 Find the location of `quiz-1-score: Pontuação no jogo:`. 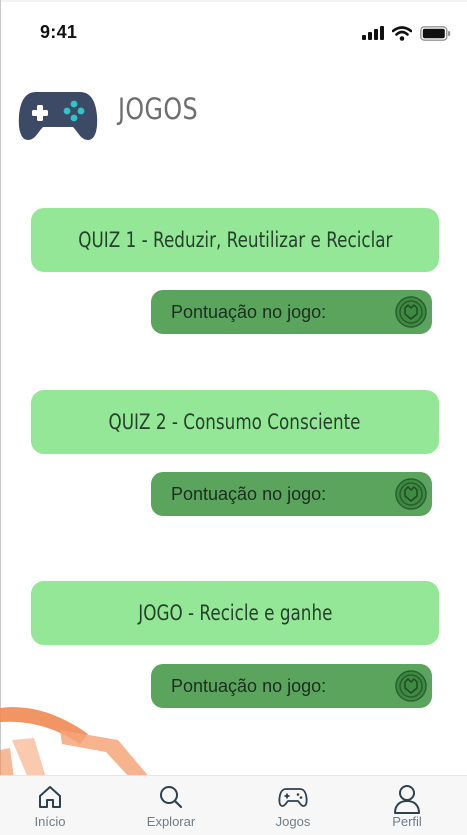

quiz-1-score: Pontuação no jogo: is located at coordinates (291, 312).